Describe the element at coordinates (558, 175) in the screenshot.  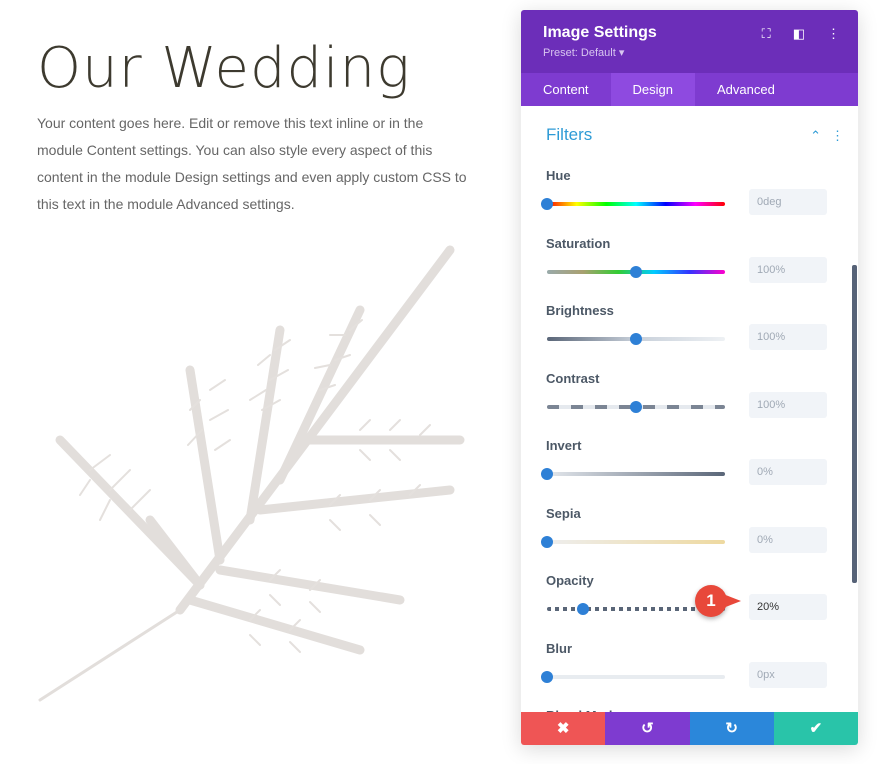
I see `filter-label: Hue` at that location.